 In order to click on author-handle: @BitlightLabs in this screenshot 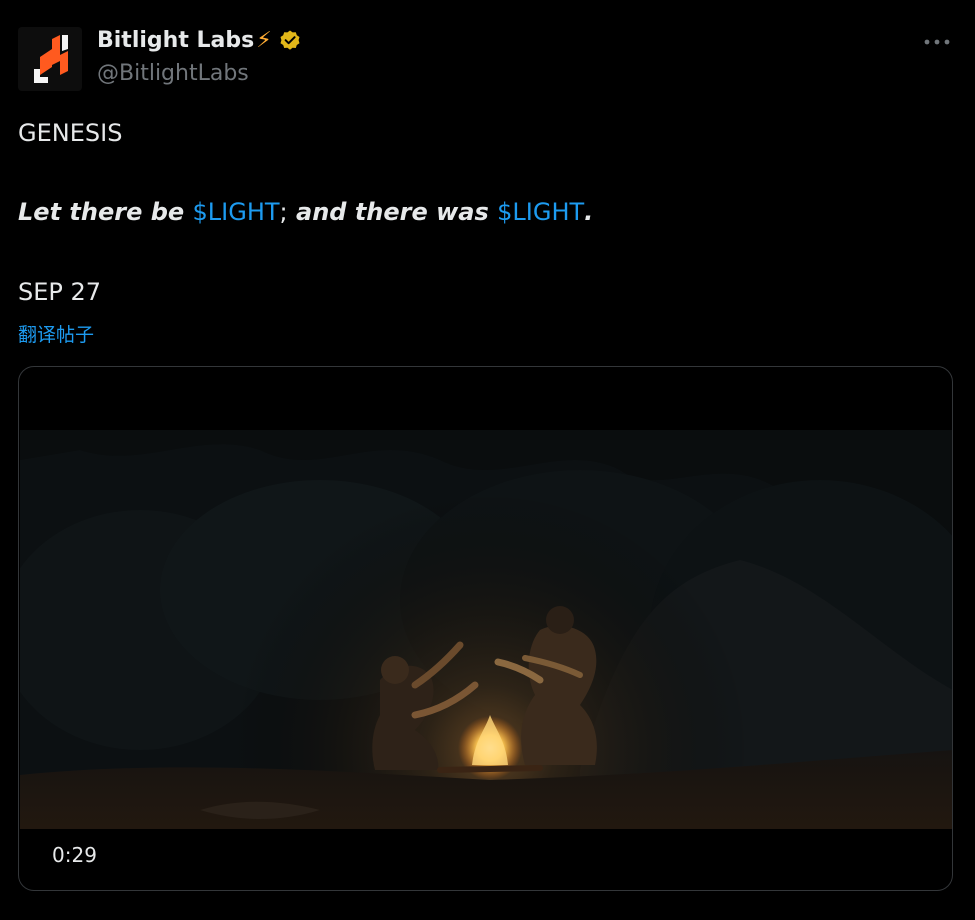, I will do `click(173, 73)`.